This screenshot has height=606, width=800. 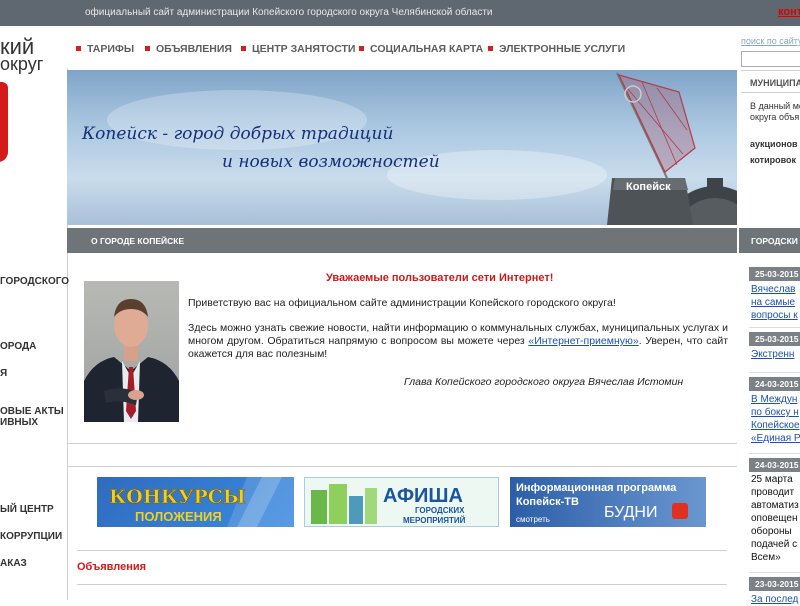 I want to click on nav-item-social-card: СОЦИАЛЬНАЯ КАРТА, so click(x=421, y=49).